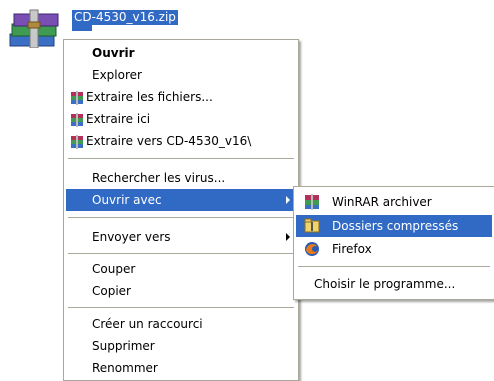 The height and width of the screenshot is (381, 494). I want to click on submenu-item-firefox: Firefox, so click(394, 249).